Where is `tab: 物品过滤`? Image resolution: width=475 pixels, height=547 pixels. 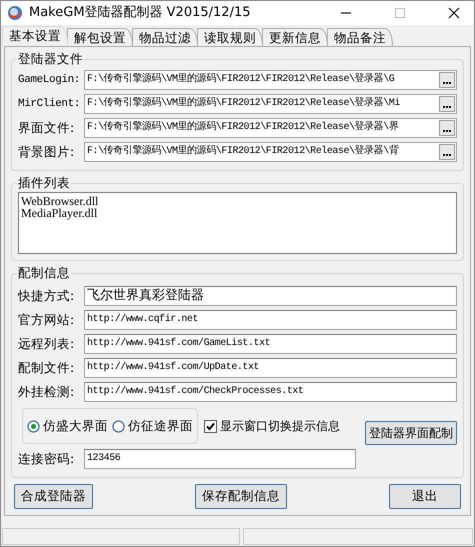
tab: 物品过滤 is located at coordinates (165, 37).